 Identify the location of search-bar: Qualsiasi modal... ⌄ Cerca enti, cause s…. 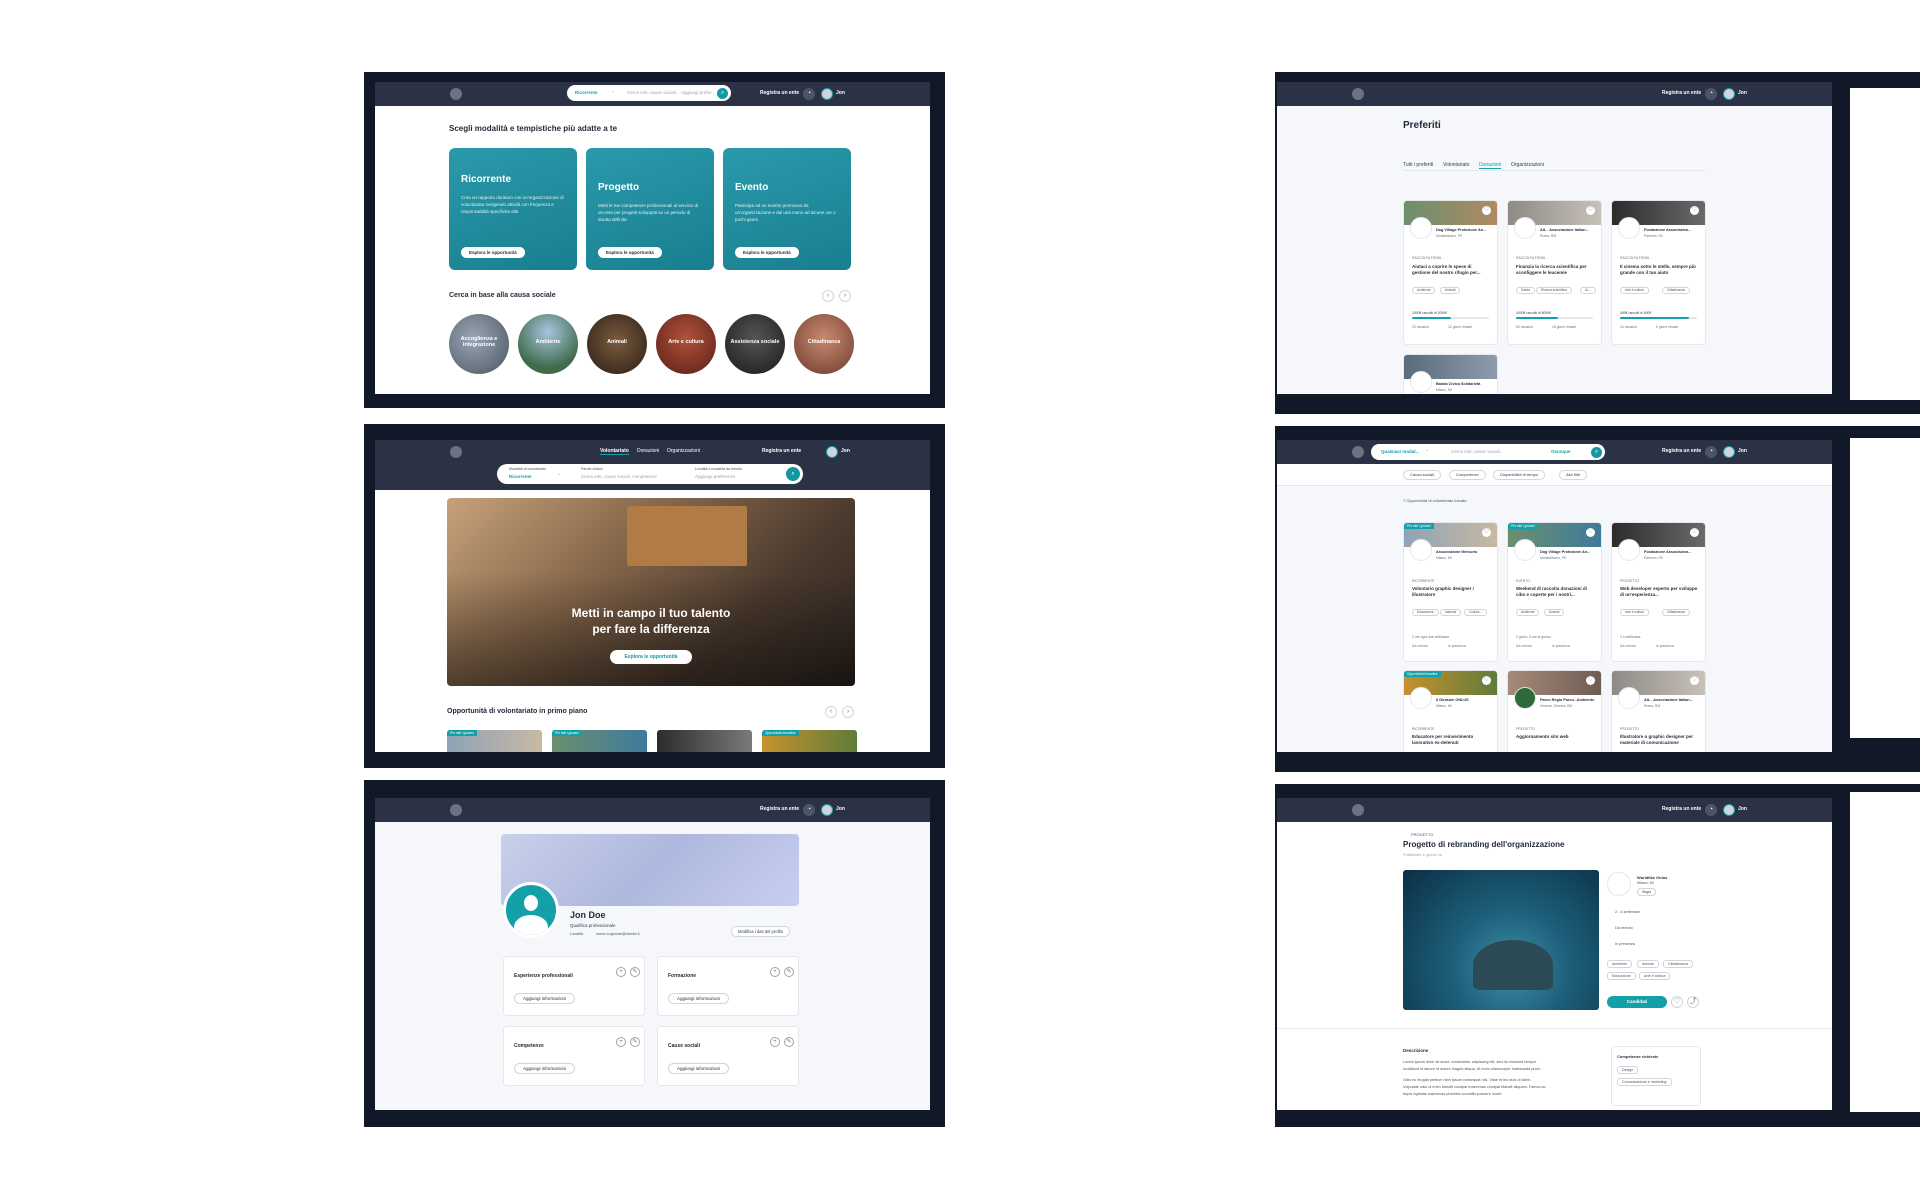
(1488, 452).